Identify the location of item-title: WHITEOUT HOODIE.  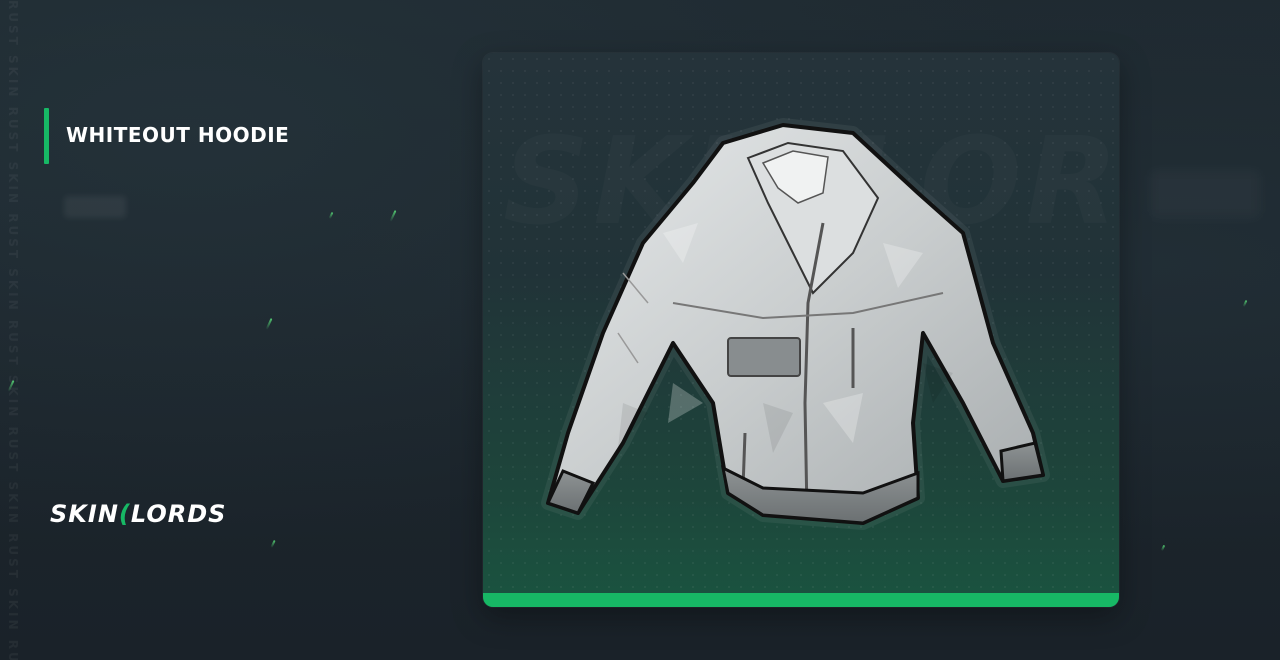
(178, 135).